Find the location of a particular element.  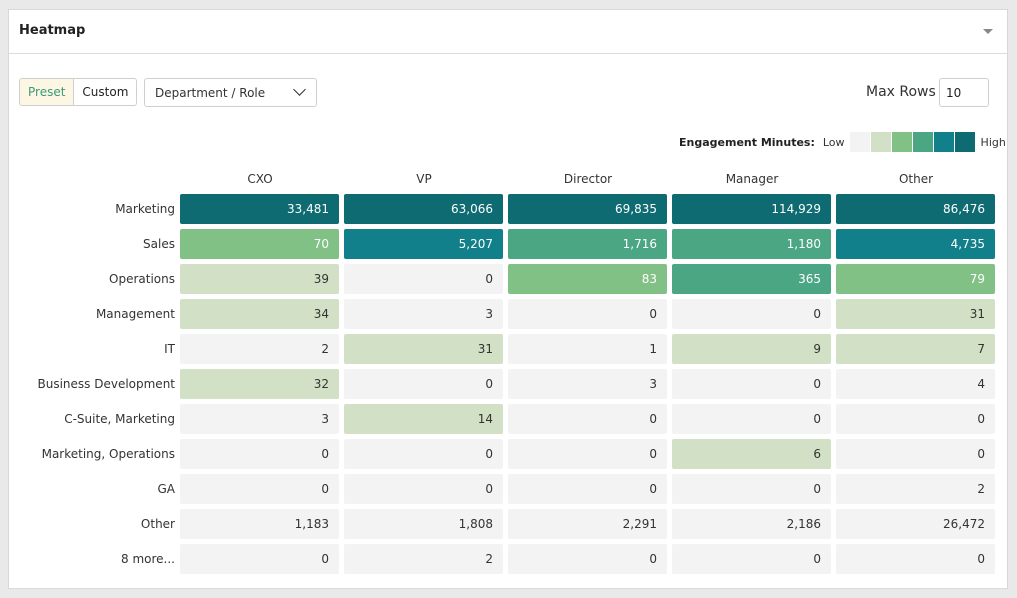

heatmap-cell: 79 is located at coordinates (915, 279).